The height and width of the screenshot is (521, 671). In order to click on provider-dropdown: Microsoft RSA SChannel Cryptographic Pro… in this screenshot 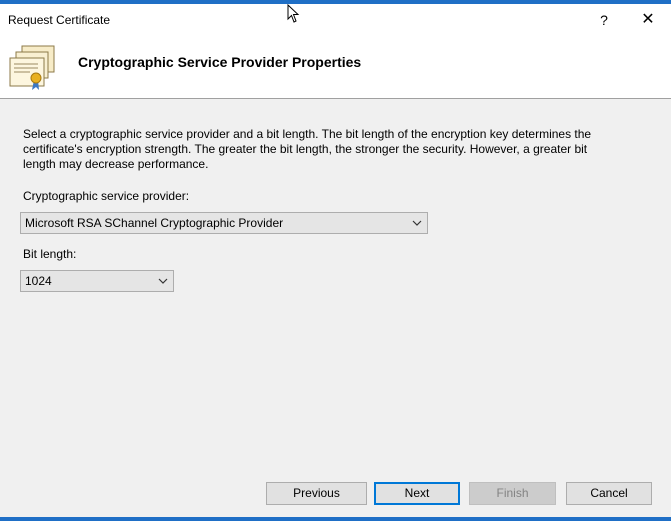, I will do `click(224, 223)`.